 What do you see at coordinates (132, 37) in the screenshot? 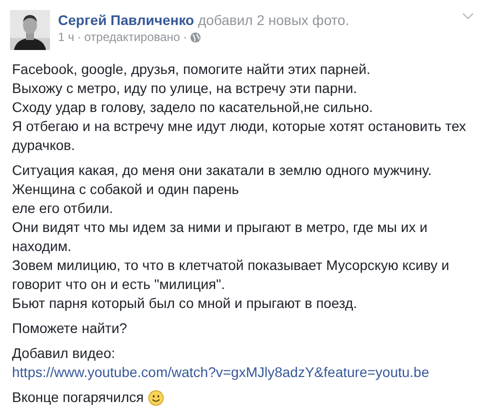
I see `edited-label: отредактировано` at bounding box center [132, 37].